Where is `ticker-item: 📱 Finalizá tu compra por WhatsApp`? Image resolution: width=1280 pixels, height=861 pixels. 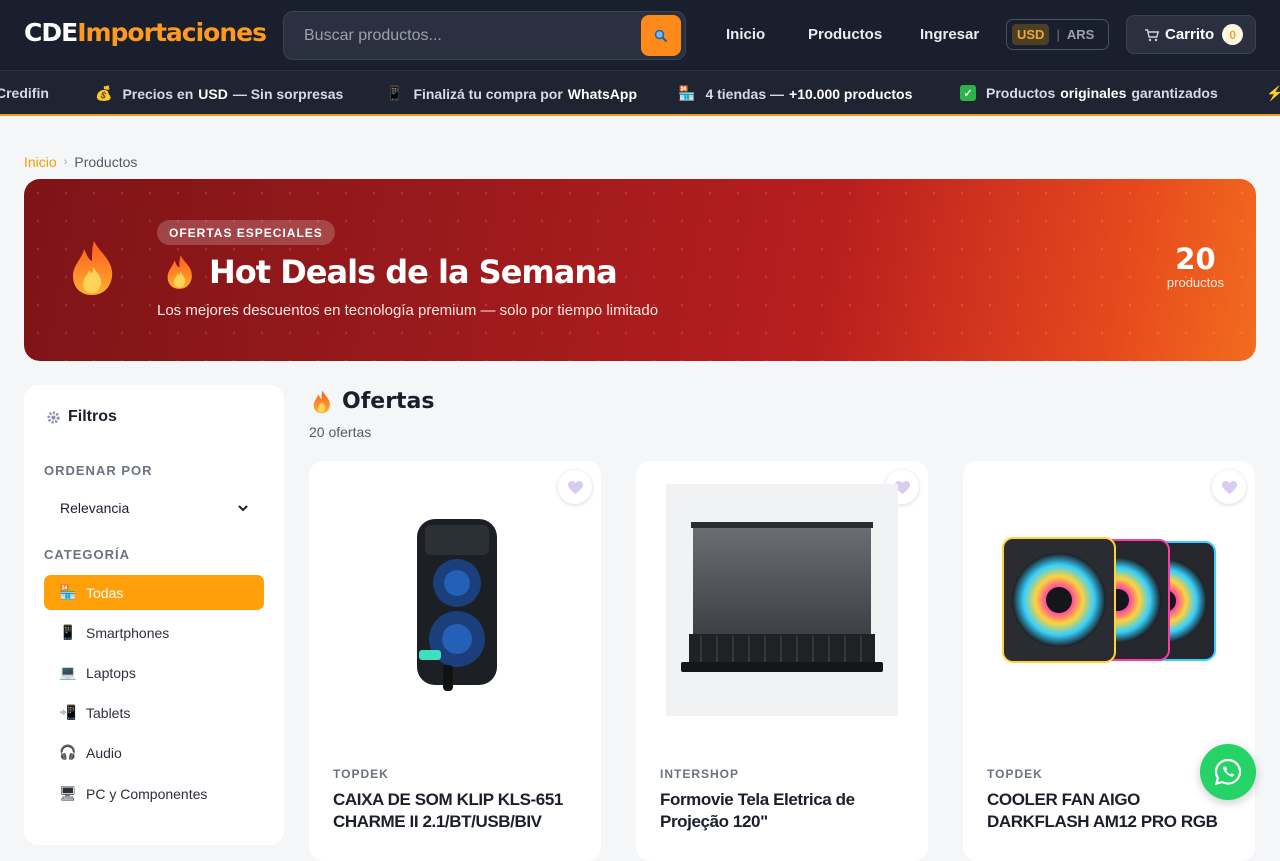 ticker-item: 📱 Finalizá tu compra por WhatsApp is located at coordinates (512, 93).